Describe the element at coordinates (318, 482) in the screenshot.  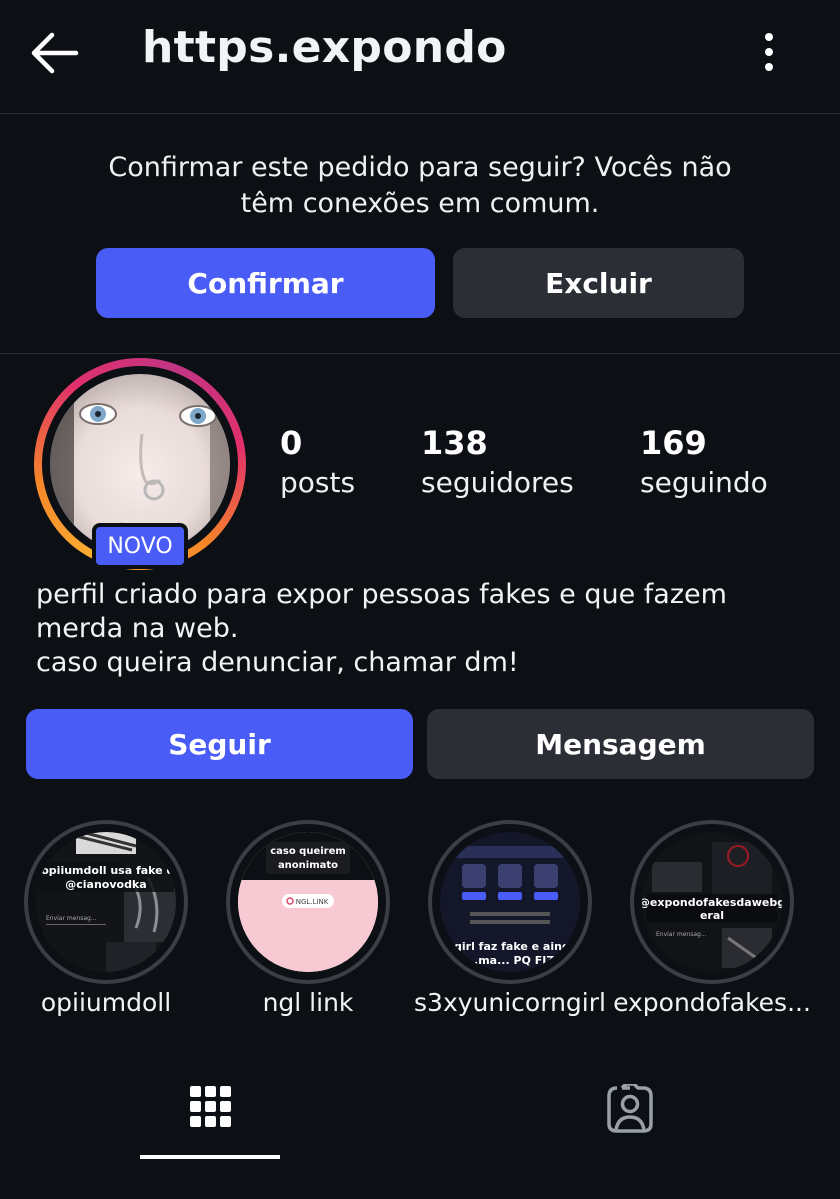
I see `stat-label: posts` at that location.